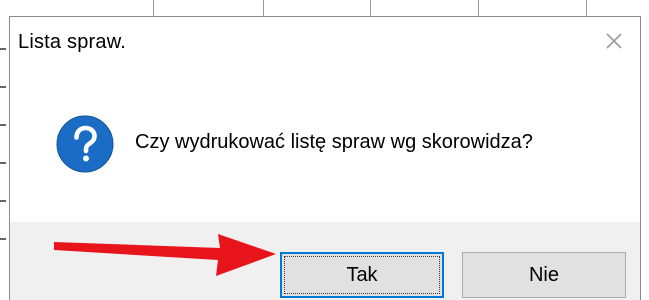 This screenshot has width=649, height=300. I want to click on no-button-label: Nie, so click(543, 275).